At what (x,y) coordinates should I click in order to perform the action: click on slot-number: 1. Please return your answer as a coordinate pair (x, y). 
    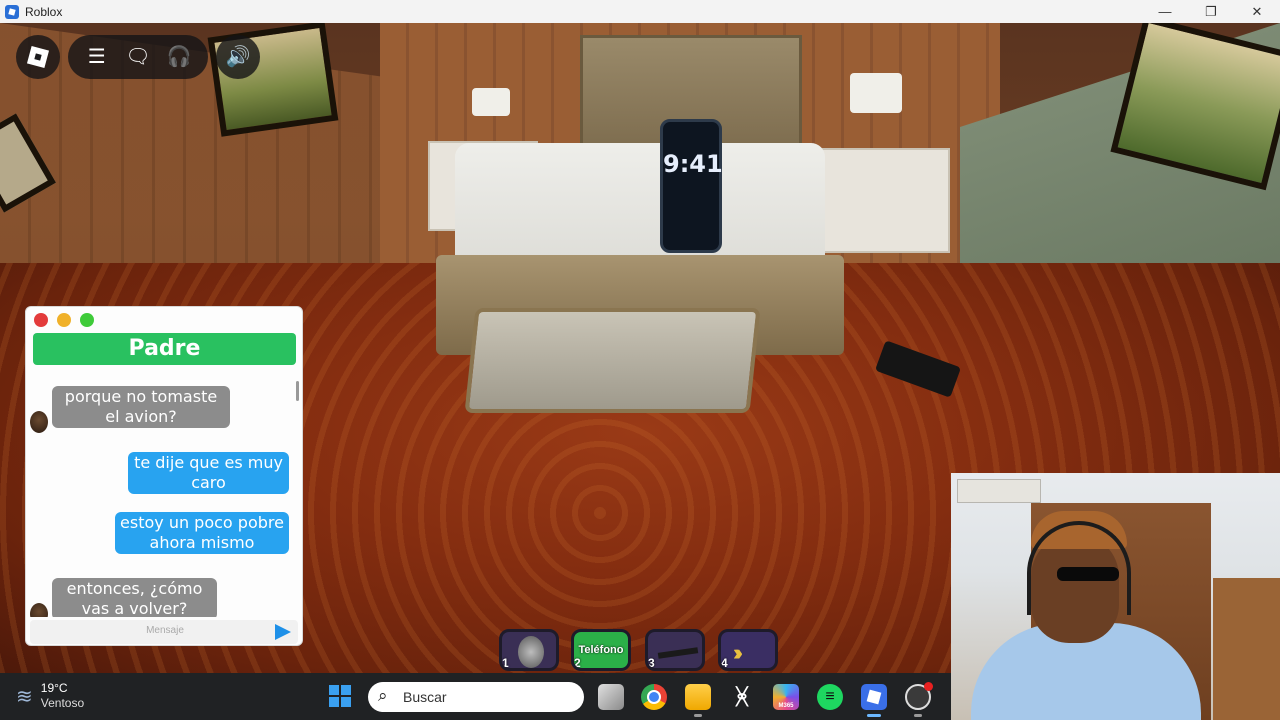
    Looking at the image, I should click on (505, 663).